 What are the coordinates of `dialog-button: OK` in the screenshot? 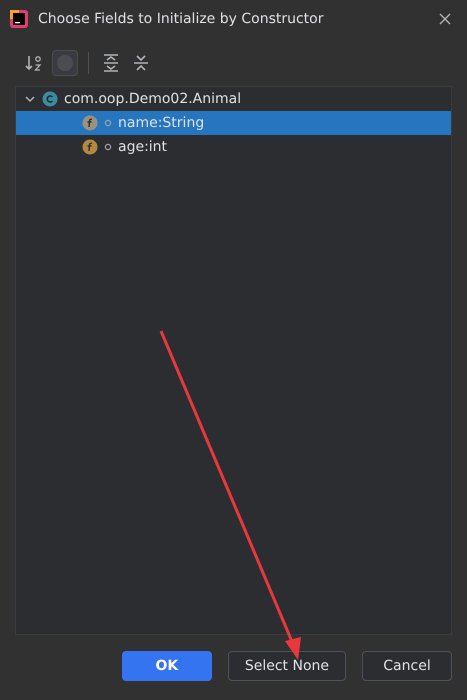 It's located at (167, 666).